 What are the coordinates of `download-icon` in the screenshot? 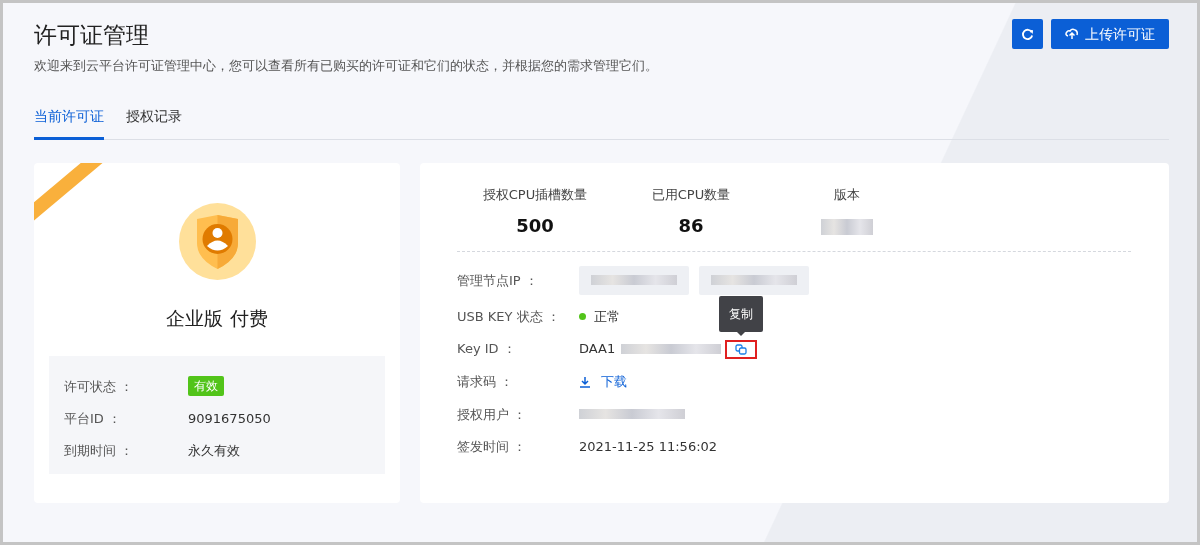 It's located at (585, 381).